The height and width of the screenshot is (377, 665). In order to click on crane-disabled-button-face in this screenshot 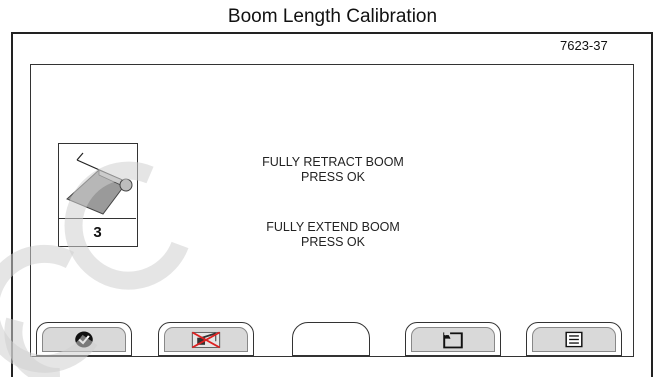, I will do `click(206, 339)`.